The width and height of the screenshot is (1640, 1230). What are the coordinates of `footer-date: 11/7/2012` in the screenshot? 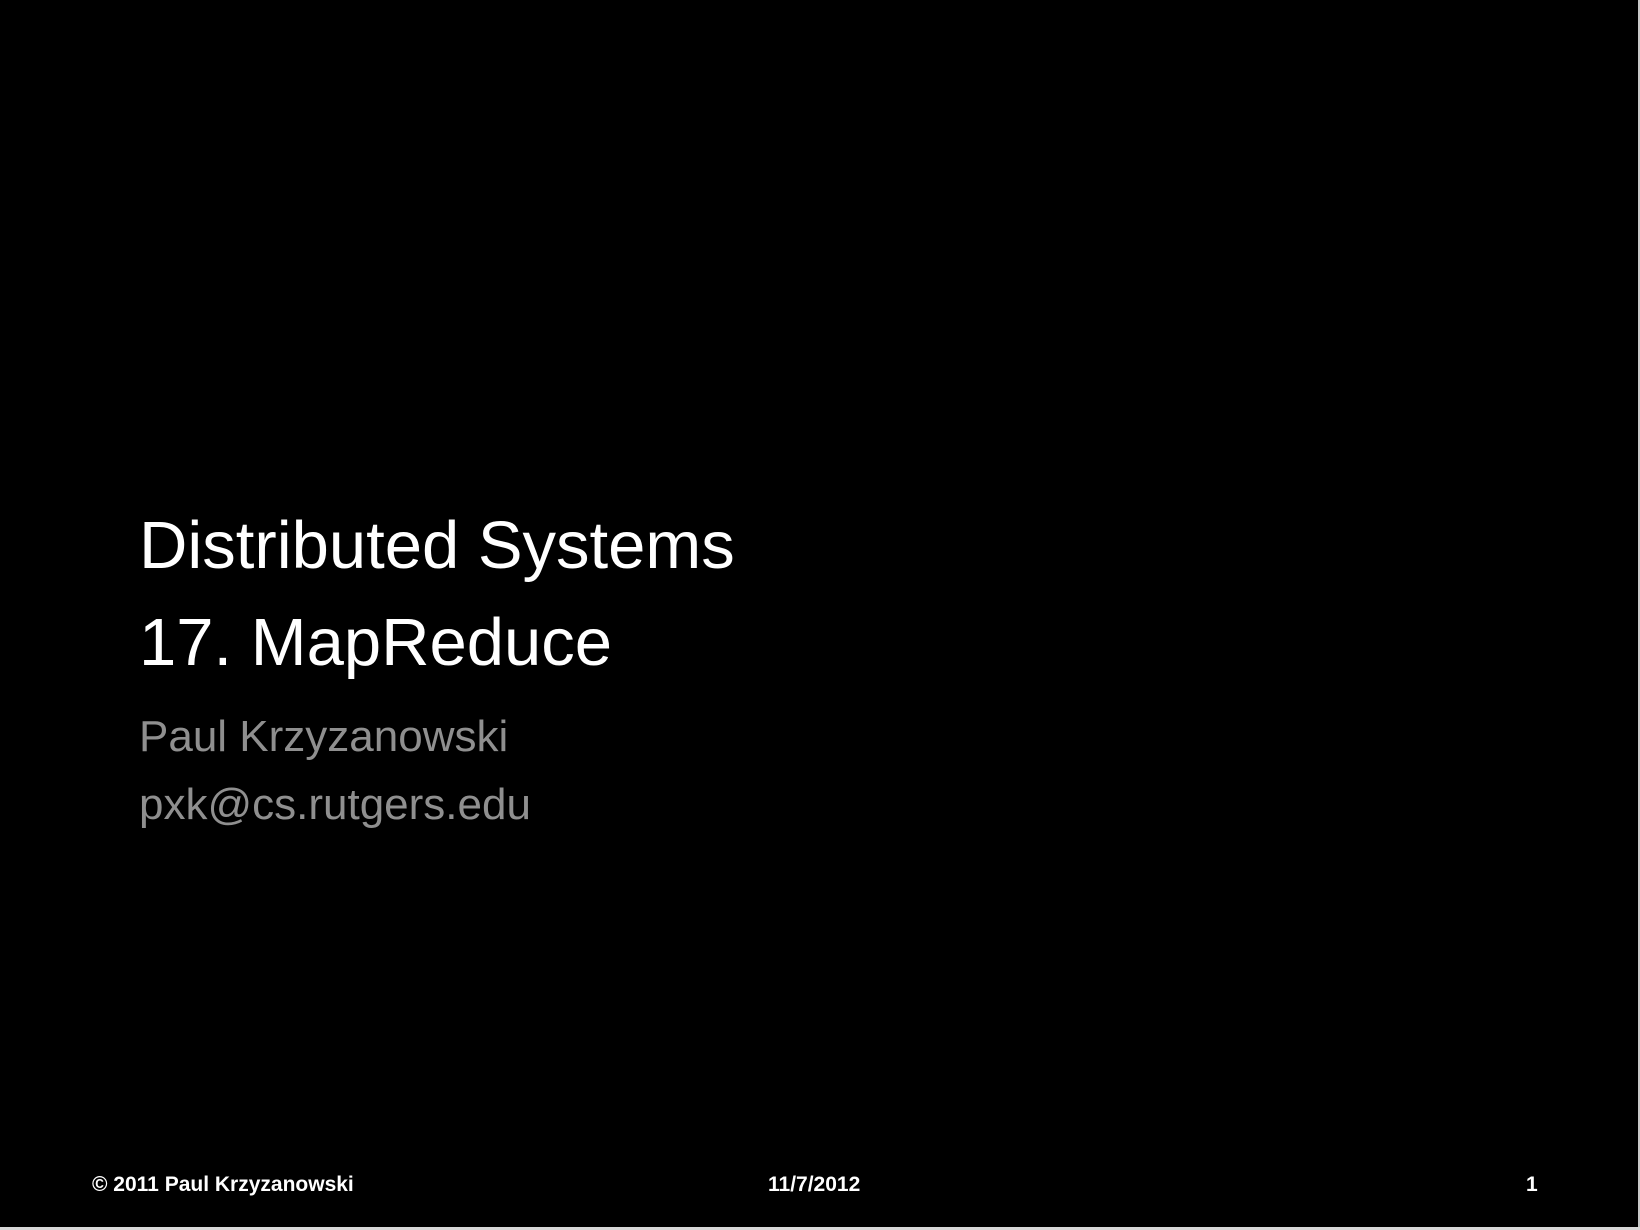 It's located at (814, 1184).